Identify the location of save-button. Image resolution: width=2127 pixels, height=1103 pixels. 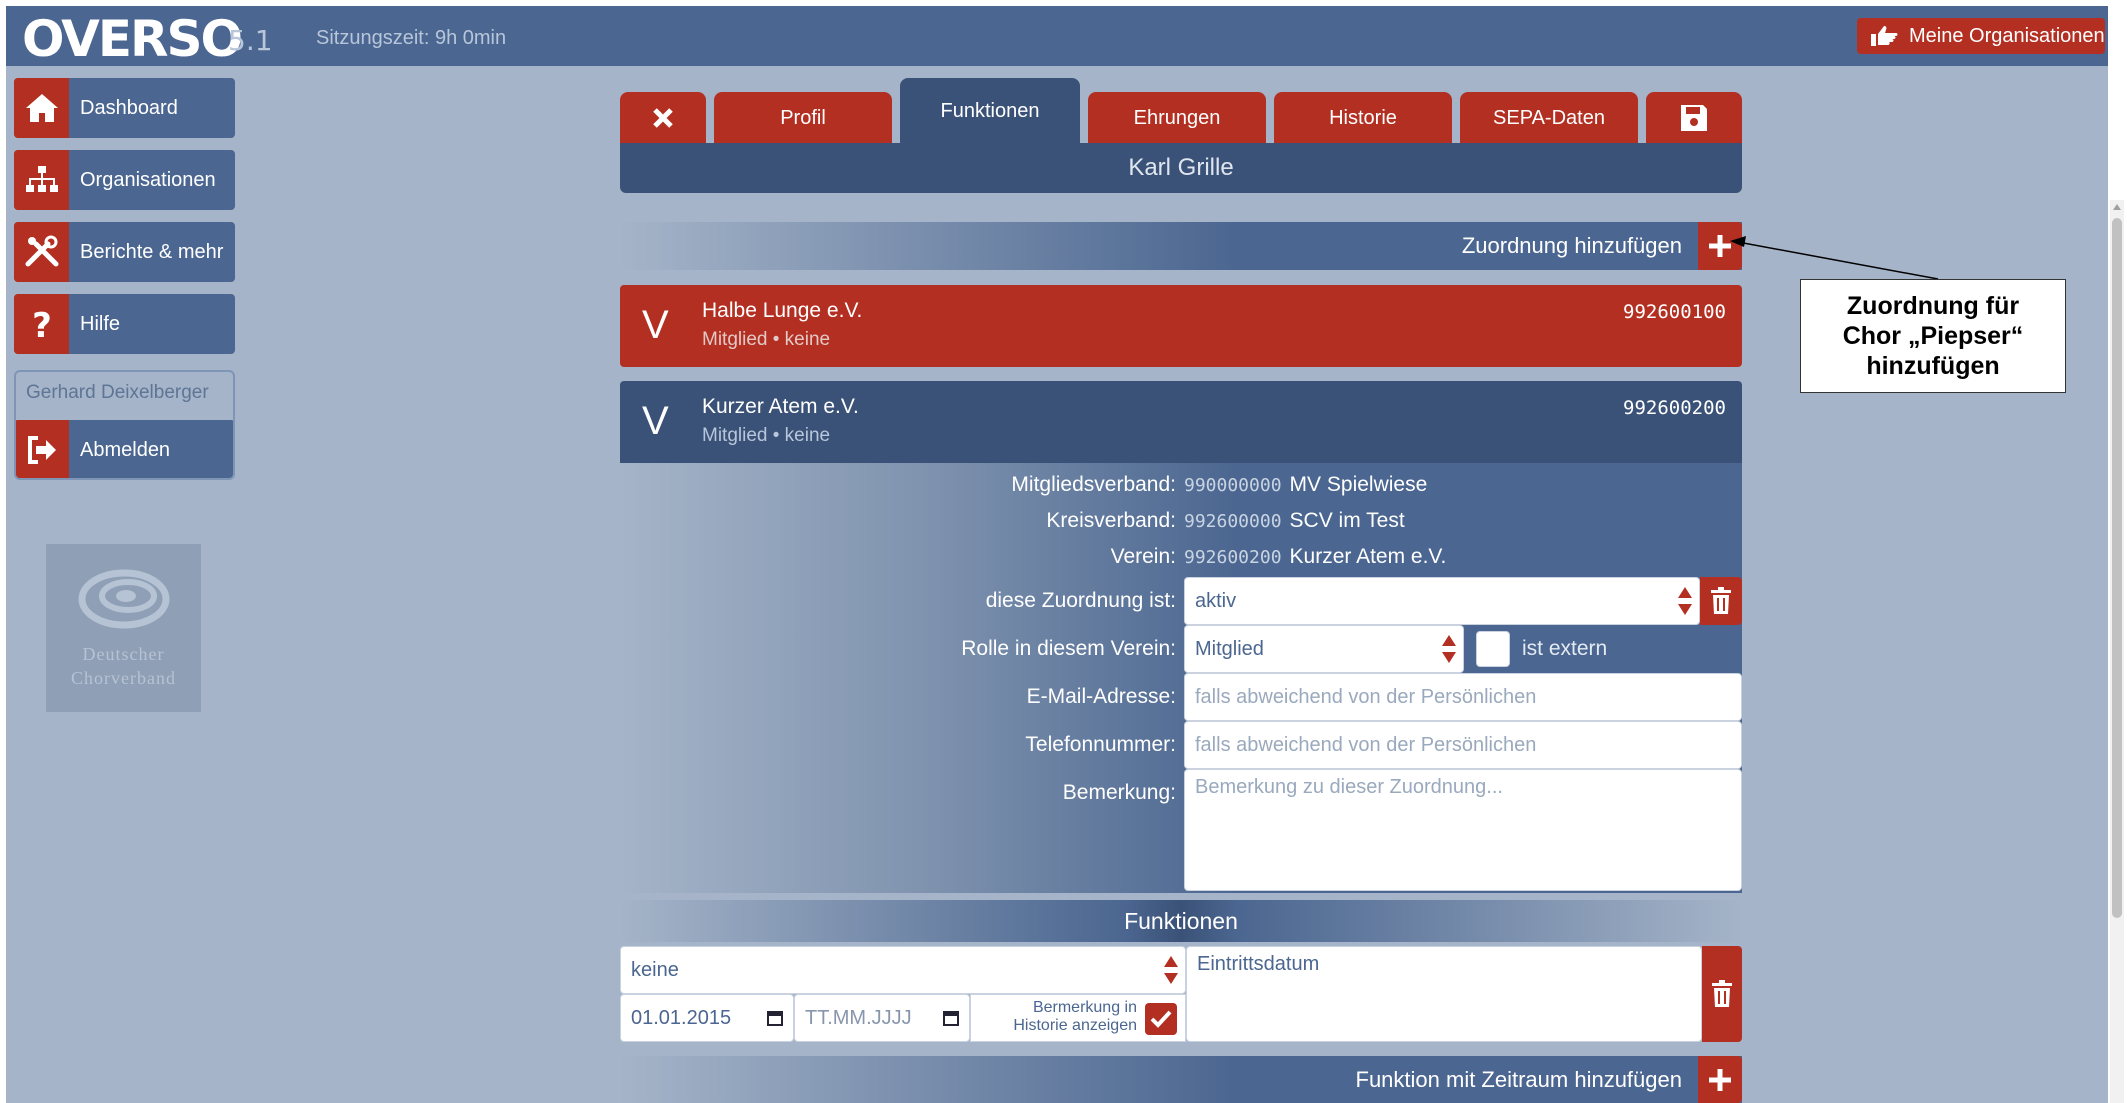
(1694, 118).